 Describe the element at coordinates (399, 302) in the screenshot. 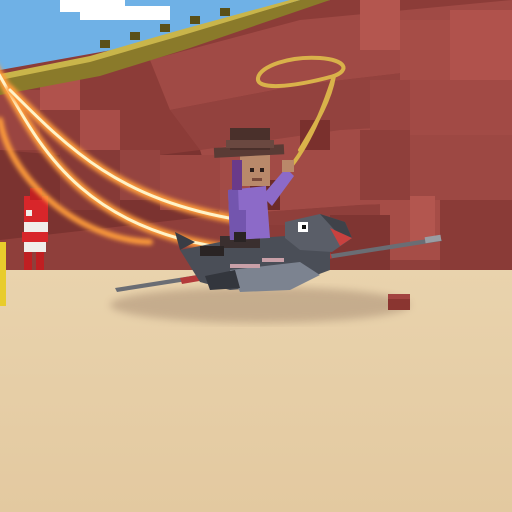

I see `crate` at that location.